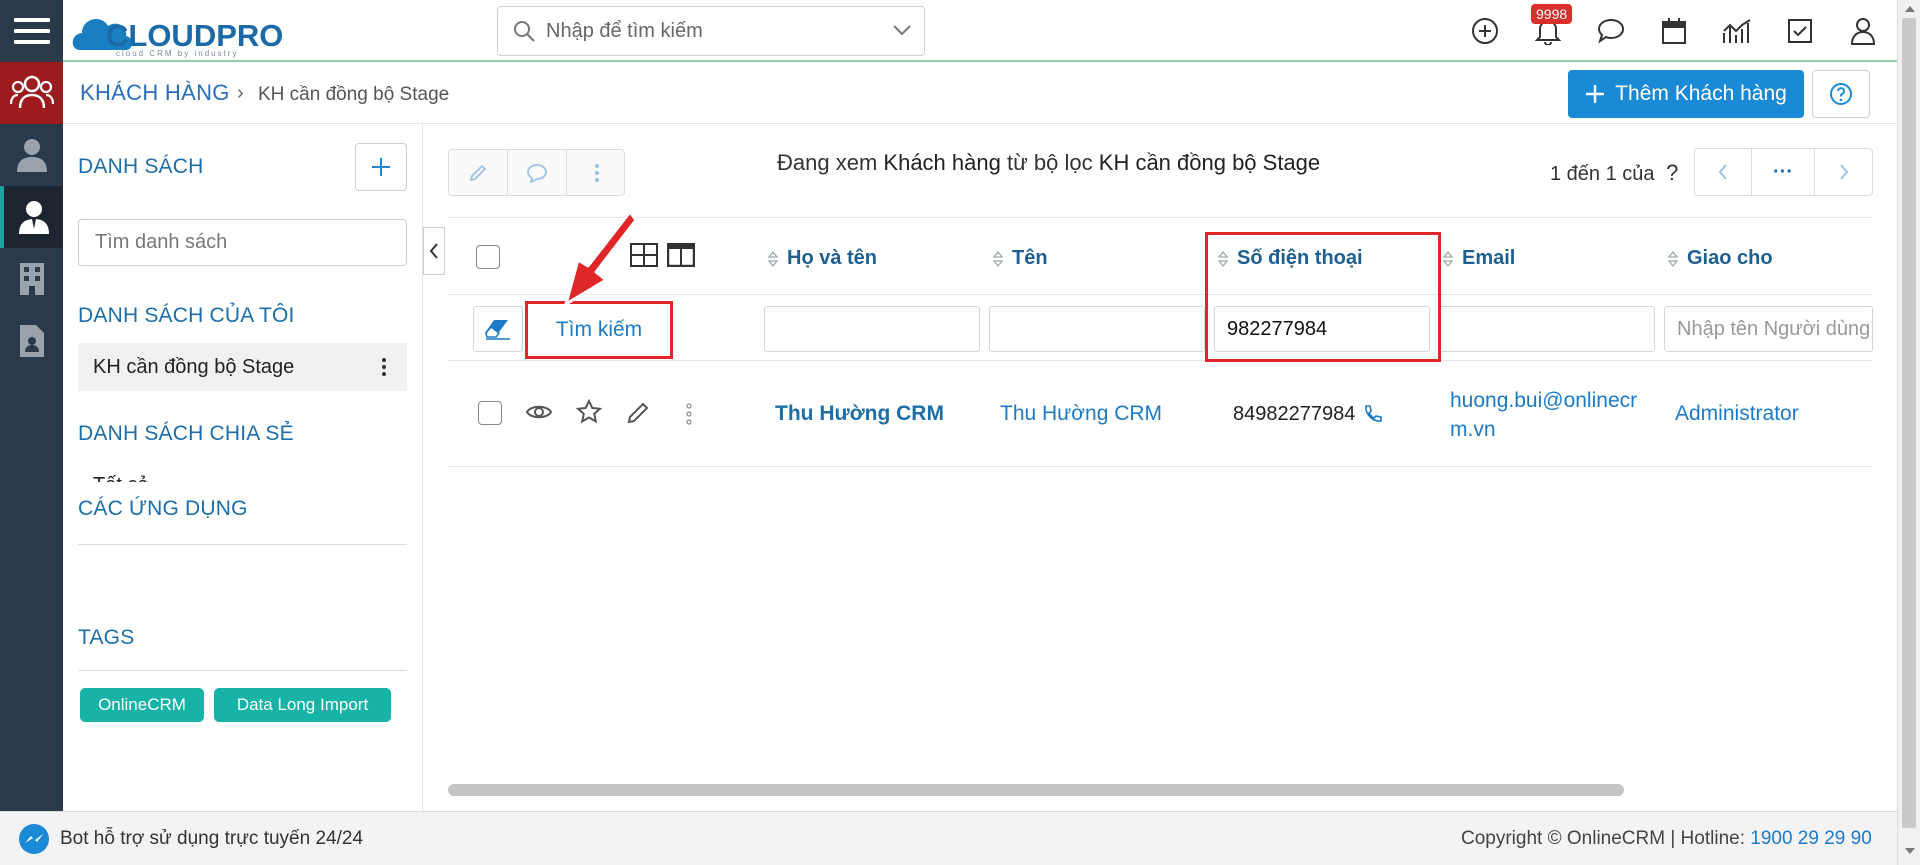 This screenshot has width=1920, height=865. I want to click on chevron-down-icon, so click(902, 30).